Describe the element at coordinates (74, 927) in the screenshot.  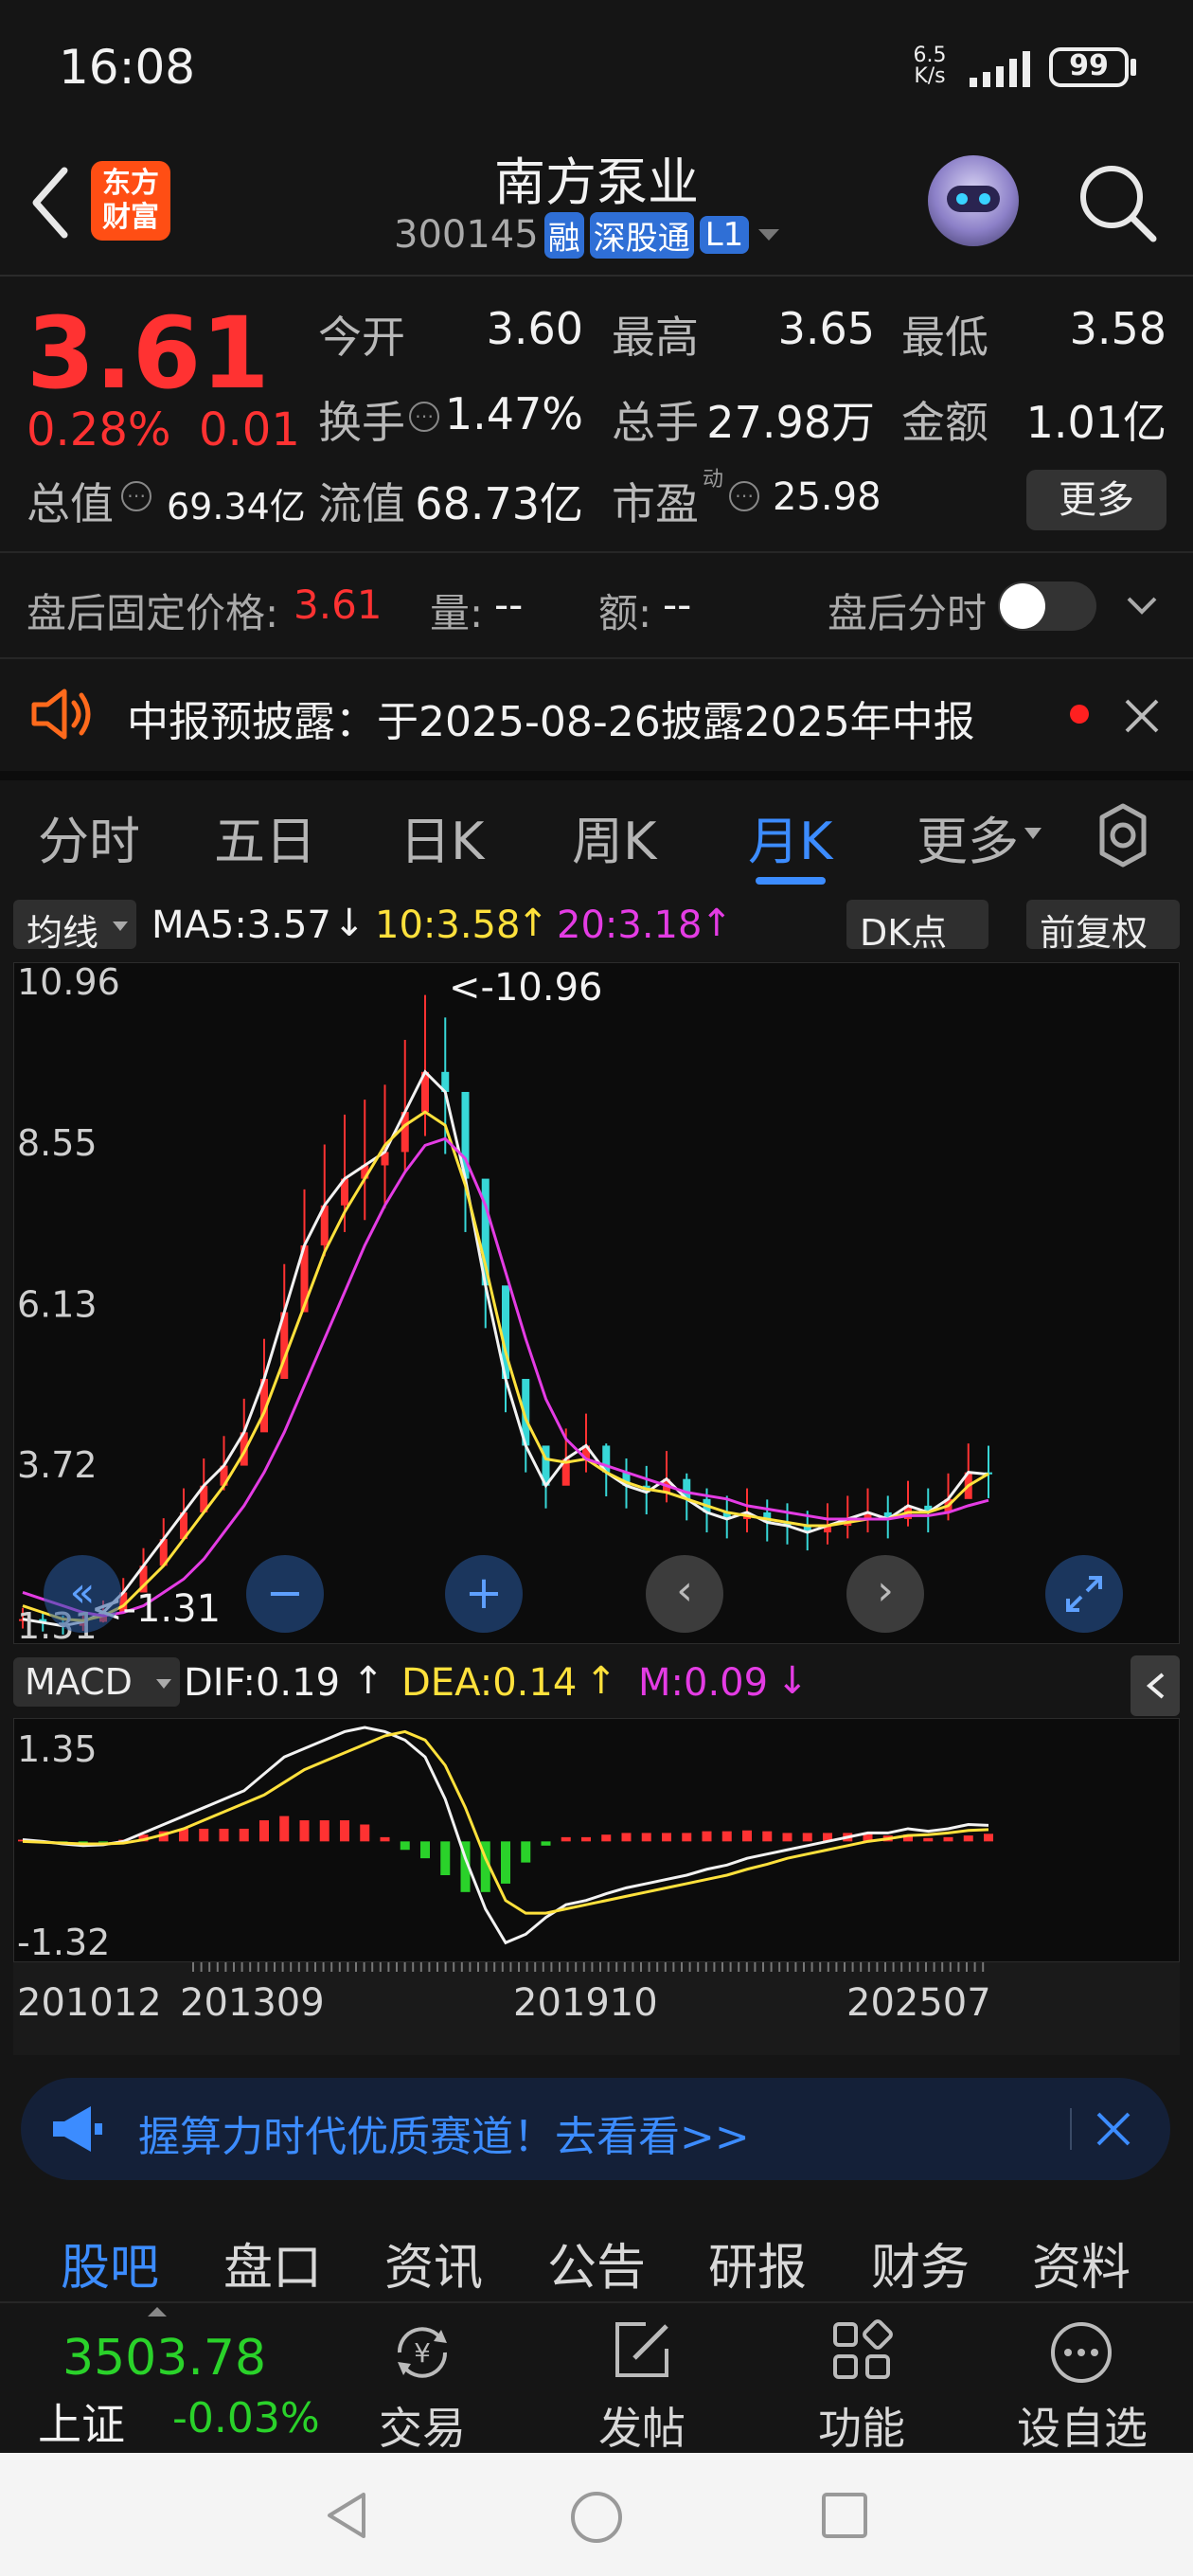
I see `indicator-select: 均线` at that location.